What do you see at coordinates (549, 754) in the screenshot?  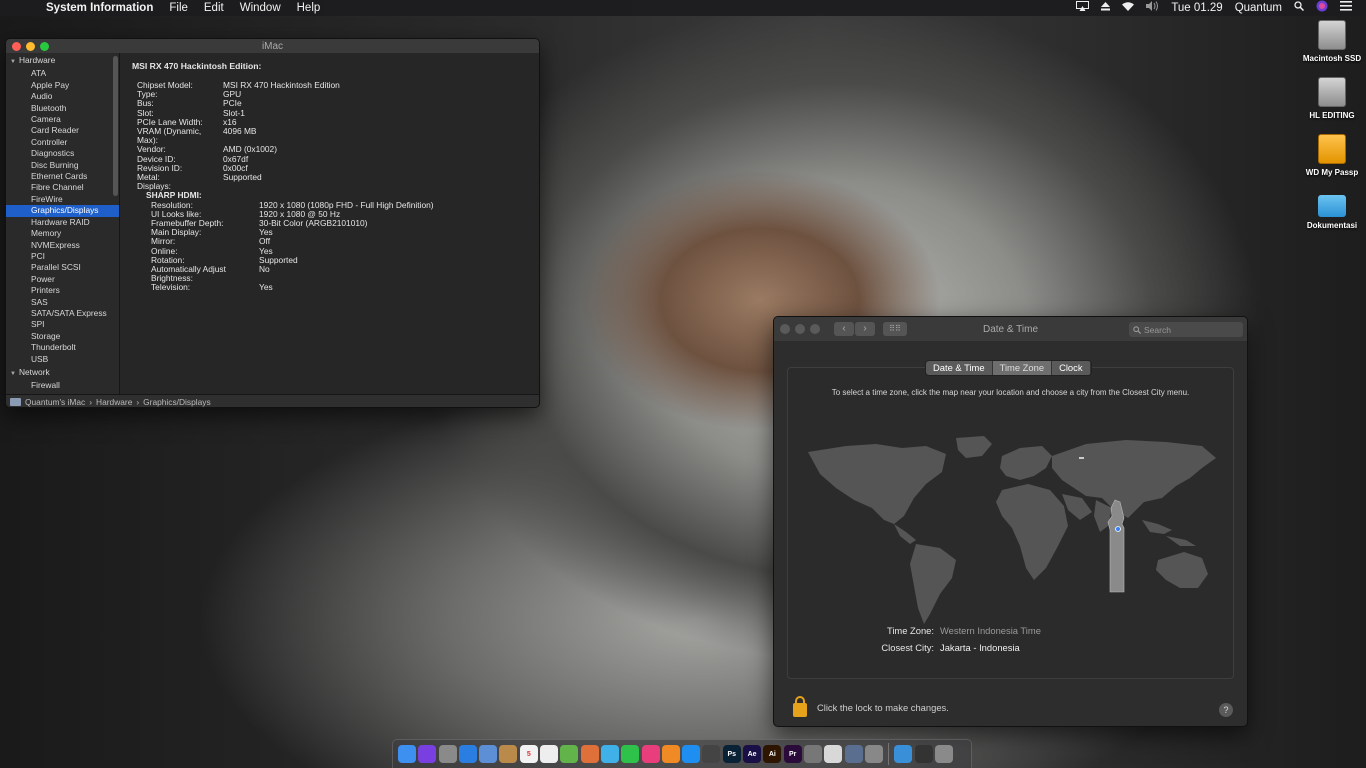 I see `dock-reminders-icon` at bounding box center [549, 754].